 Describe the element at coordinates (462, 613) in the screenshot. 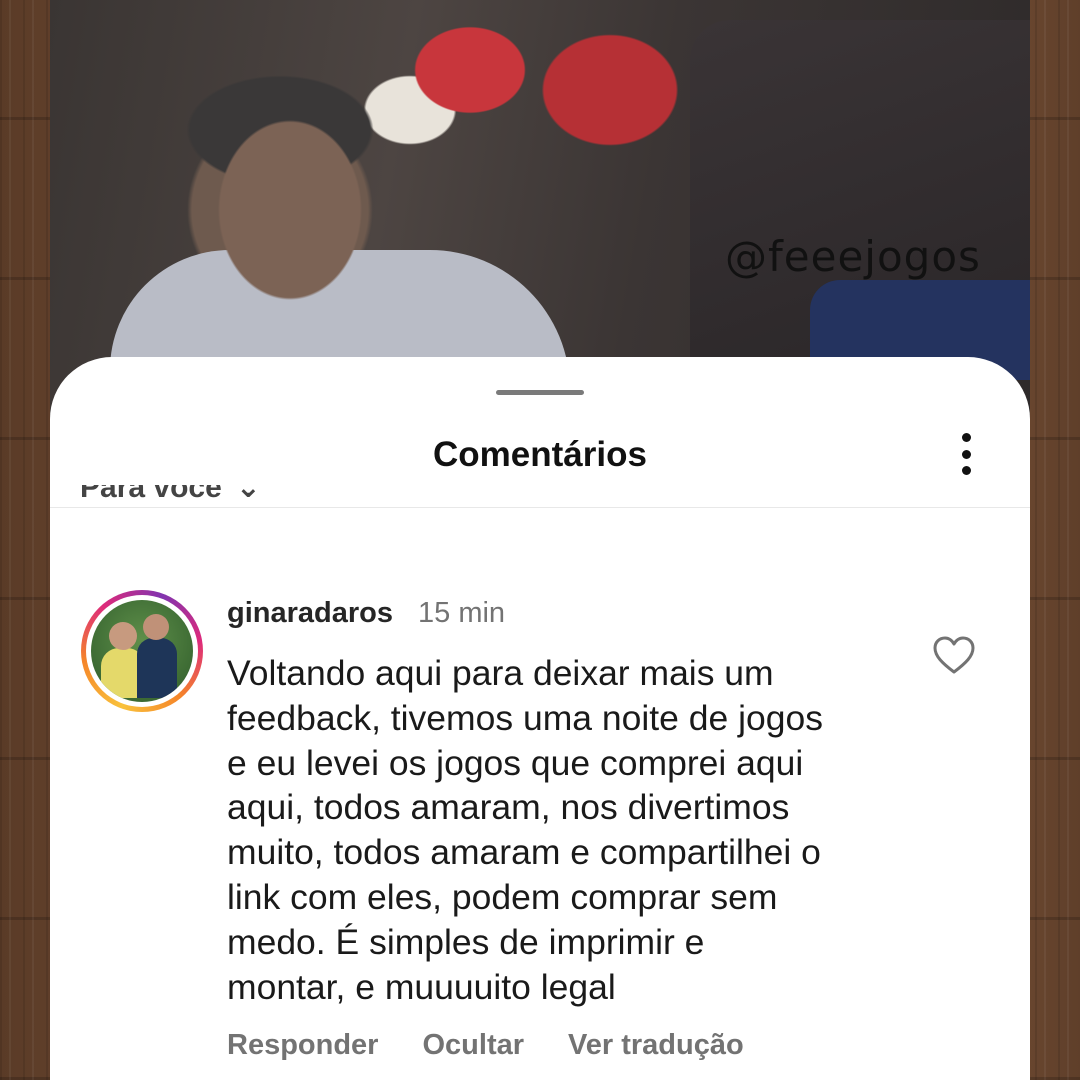

I see `comment-timestamp: 15 min` at that location.